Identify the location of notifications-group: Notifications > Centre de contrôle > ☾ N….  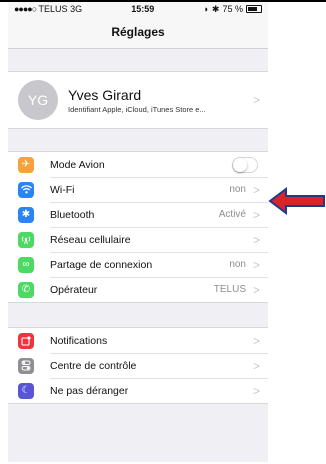
(138, 365).